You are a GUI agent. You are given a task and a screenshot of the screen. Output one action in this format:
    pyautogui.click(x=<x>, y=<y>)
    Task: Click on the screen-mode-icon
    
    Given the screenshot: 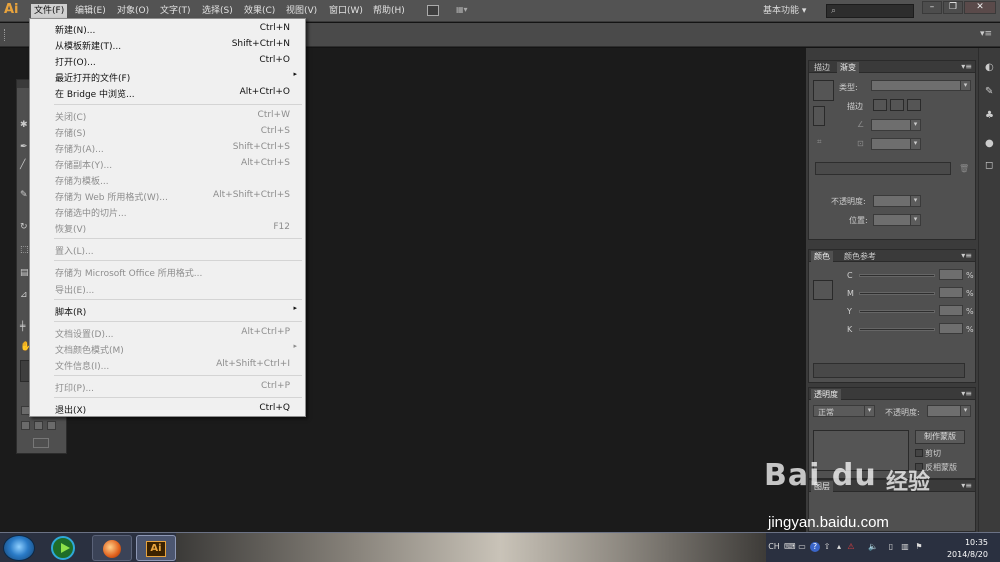 What is the action you would take?
    pyautogui.click(x=41, y=443)
    